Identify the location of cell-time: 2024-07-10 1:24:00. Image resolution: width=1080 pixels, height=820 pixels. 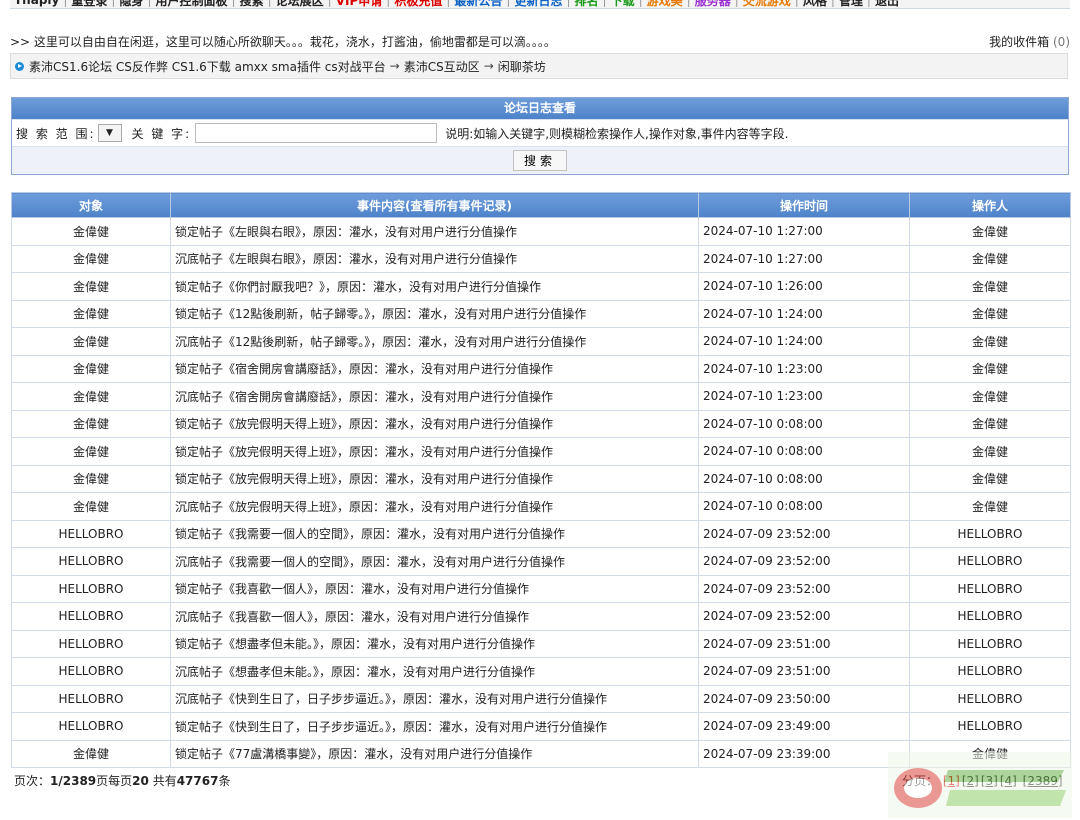
(804, 313).